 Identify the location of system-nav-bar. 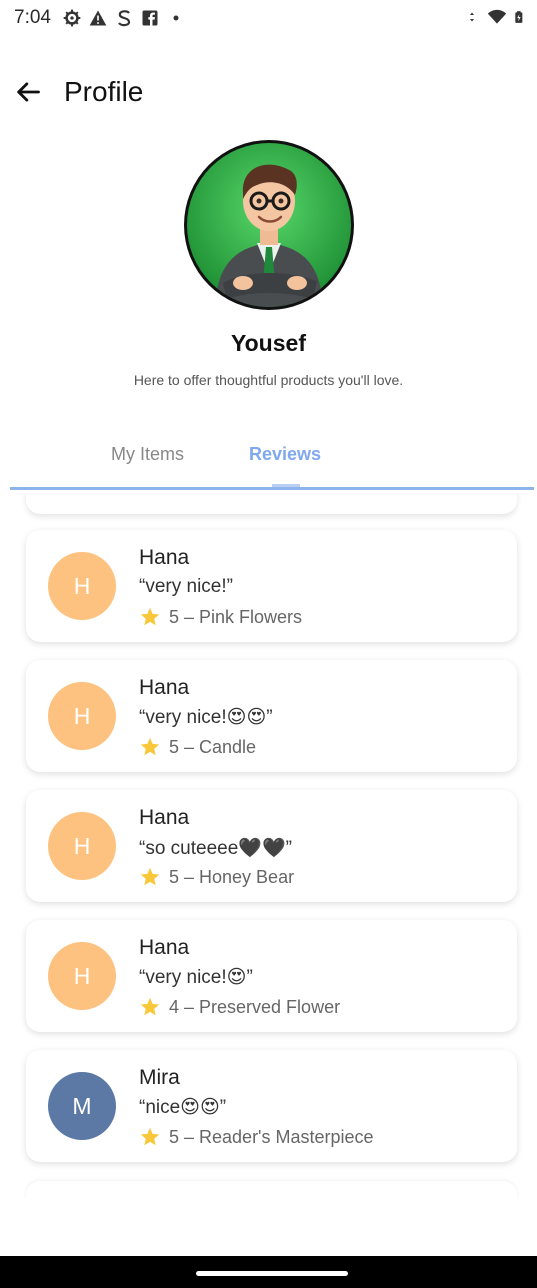
(268, 1272).